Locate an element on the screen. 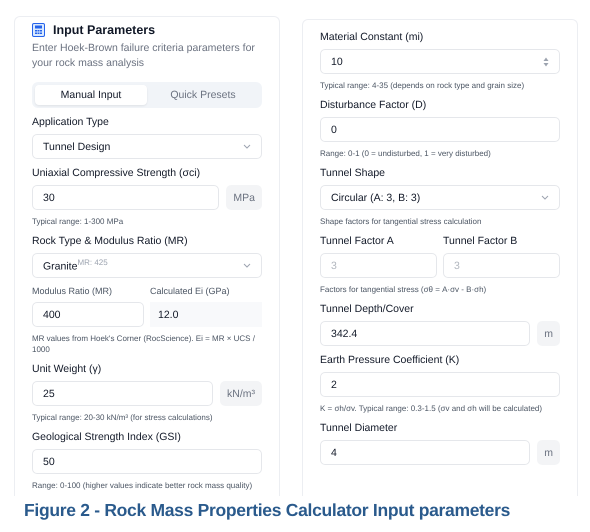  field-label: Calculated Ei (GPa) is located at coordinates (190, 291).